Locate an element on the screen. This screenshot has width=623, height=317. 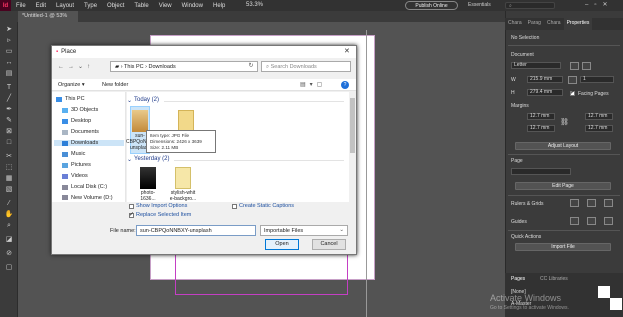
menu-type: Type is located at coordinates (90, 6).